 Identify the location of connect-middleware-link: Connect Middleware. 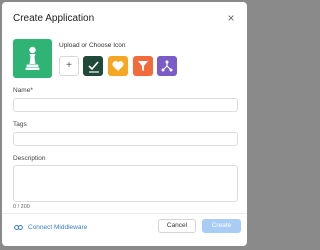
(50, 227).